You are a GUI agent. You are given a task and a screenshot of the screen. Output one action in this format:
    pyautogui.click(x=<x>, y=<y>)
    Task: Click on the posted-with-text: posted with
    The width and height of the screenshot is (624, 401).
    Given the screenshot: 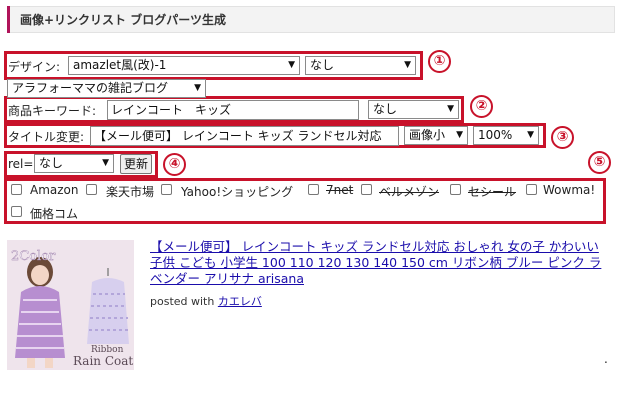 What is the action you would take?
    pyautogui.click(x=182, y=301)
    